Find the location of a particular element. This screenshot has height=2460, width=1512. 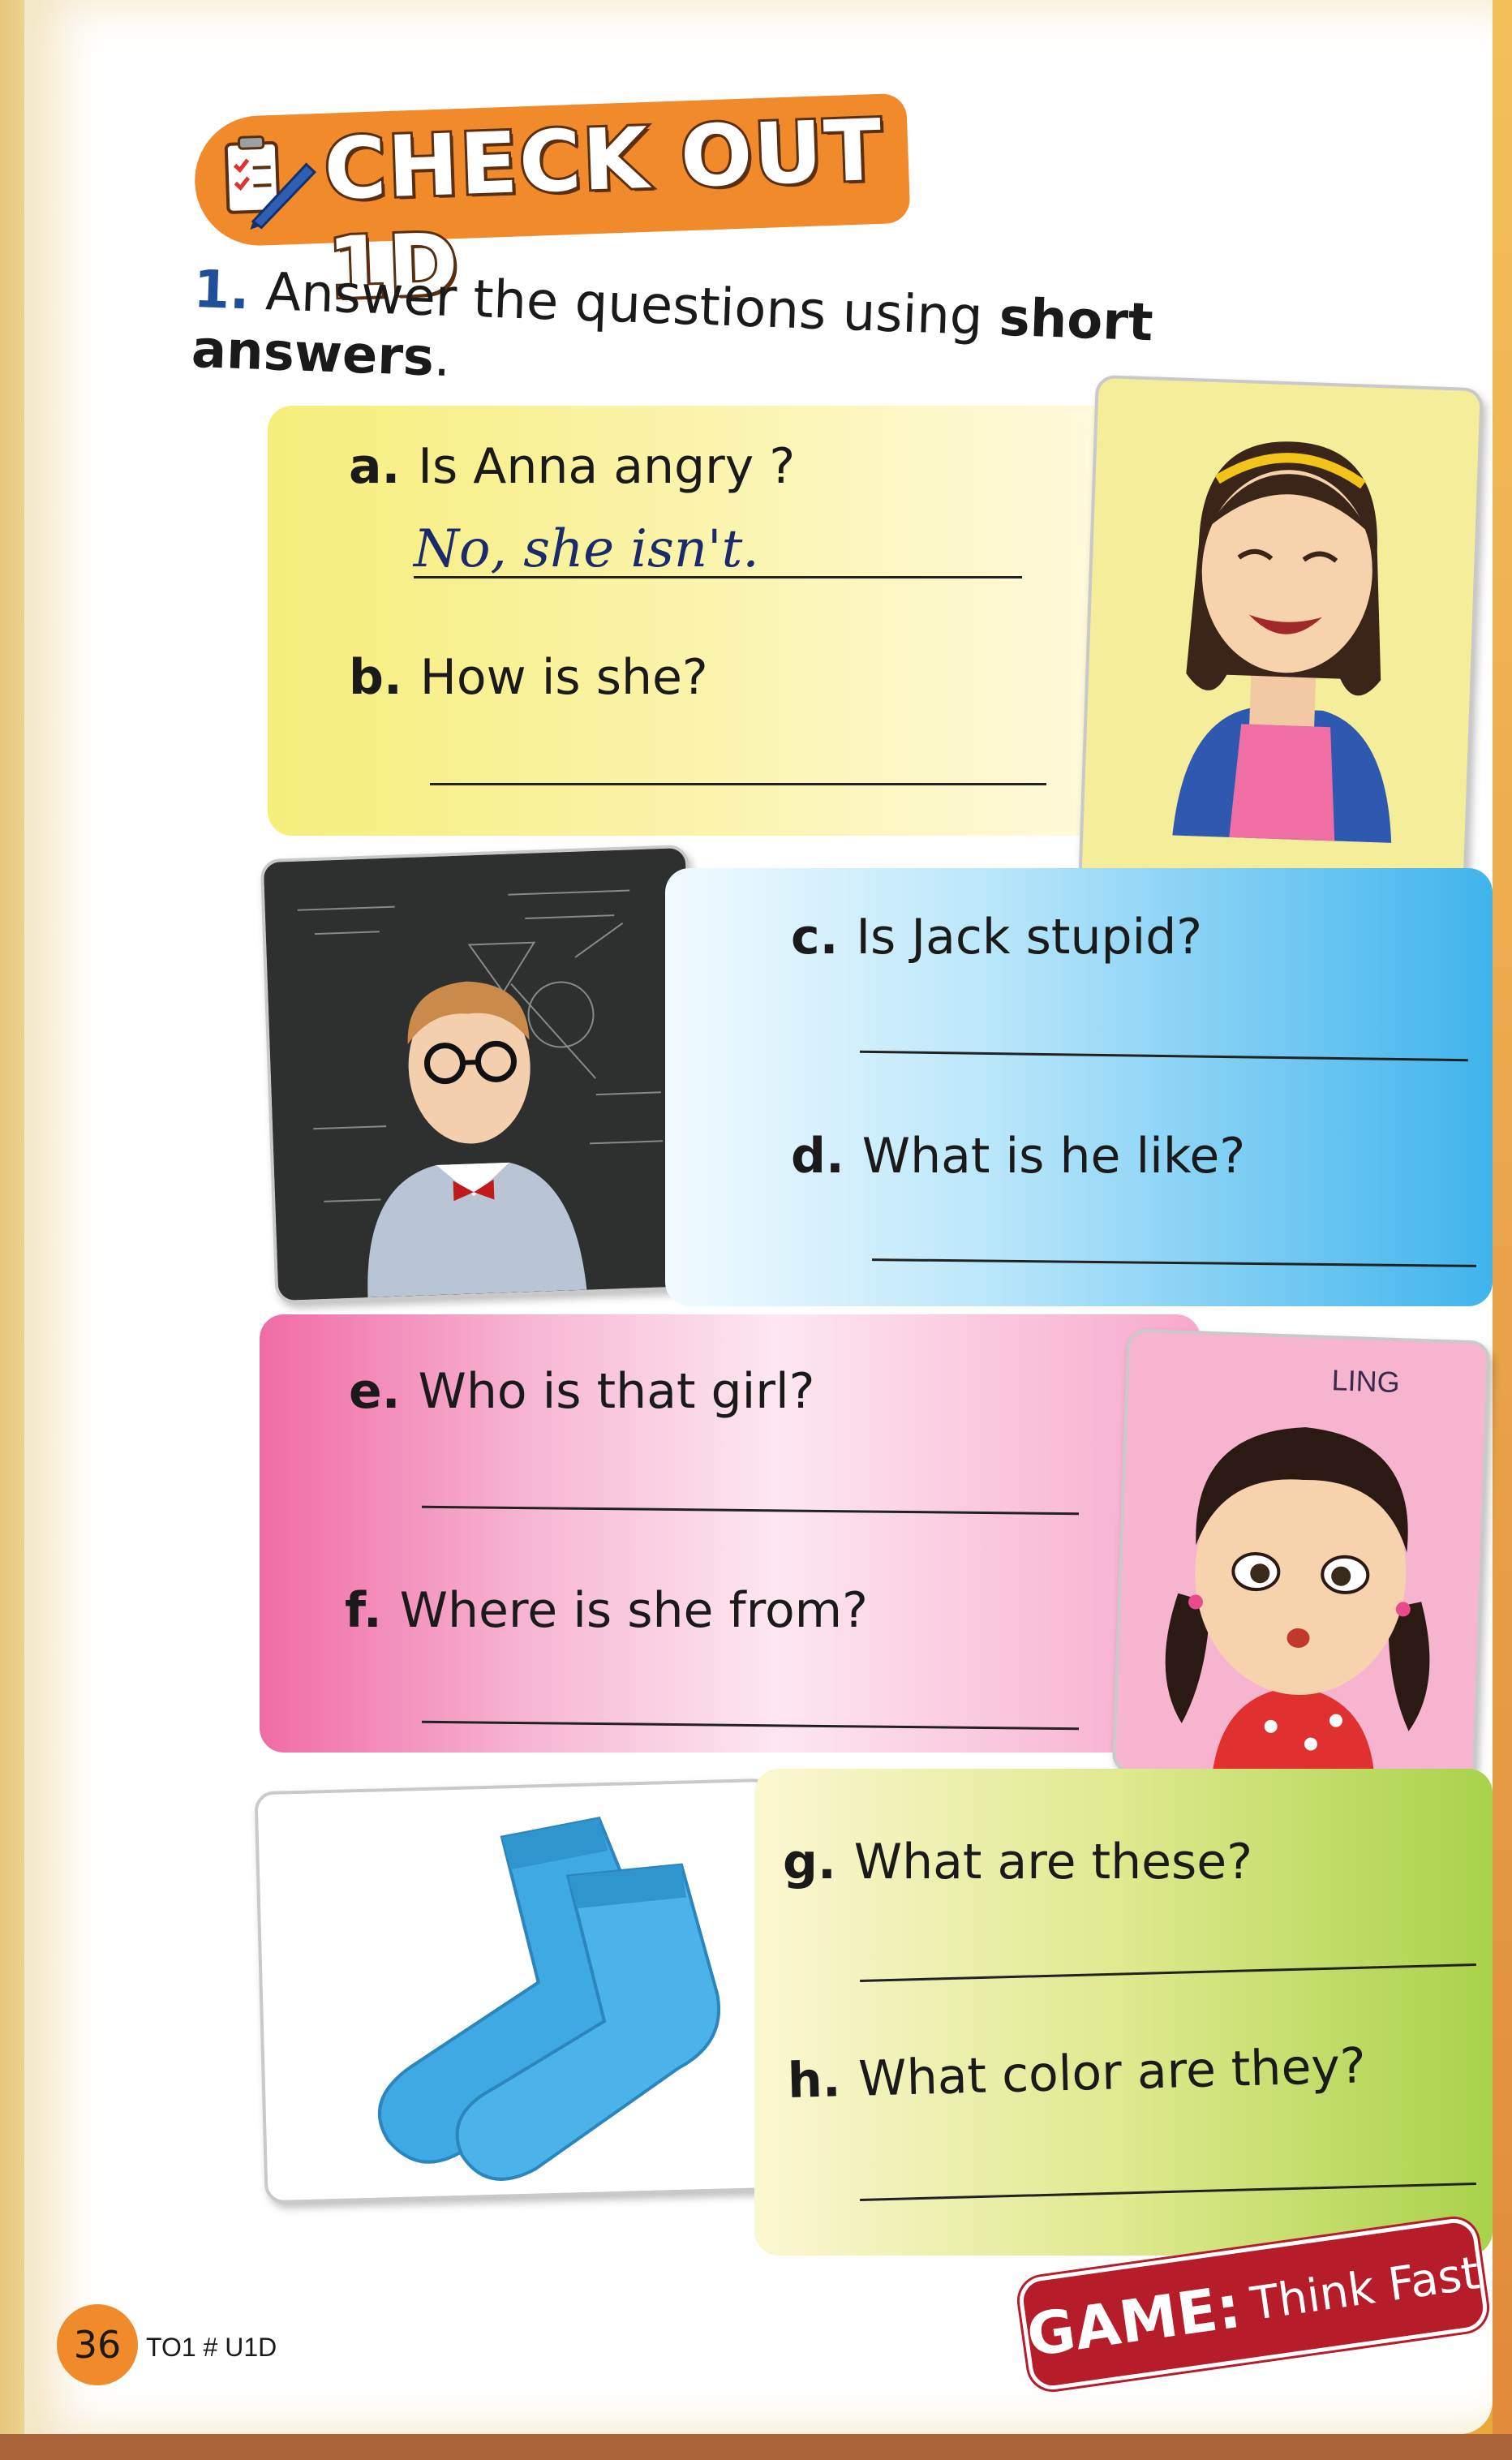

page-number: 36 is located at coordinates (97, 2344).